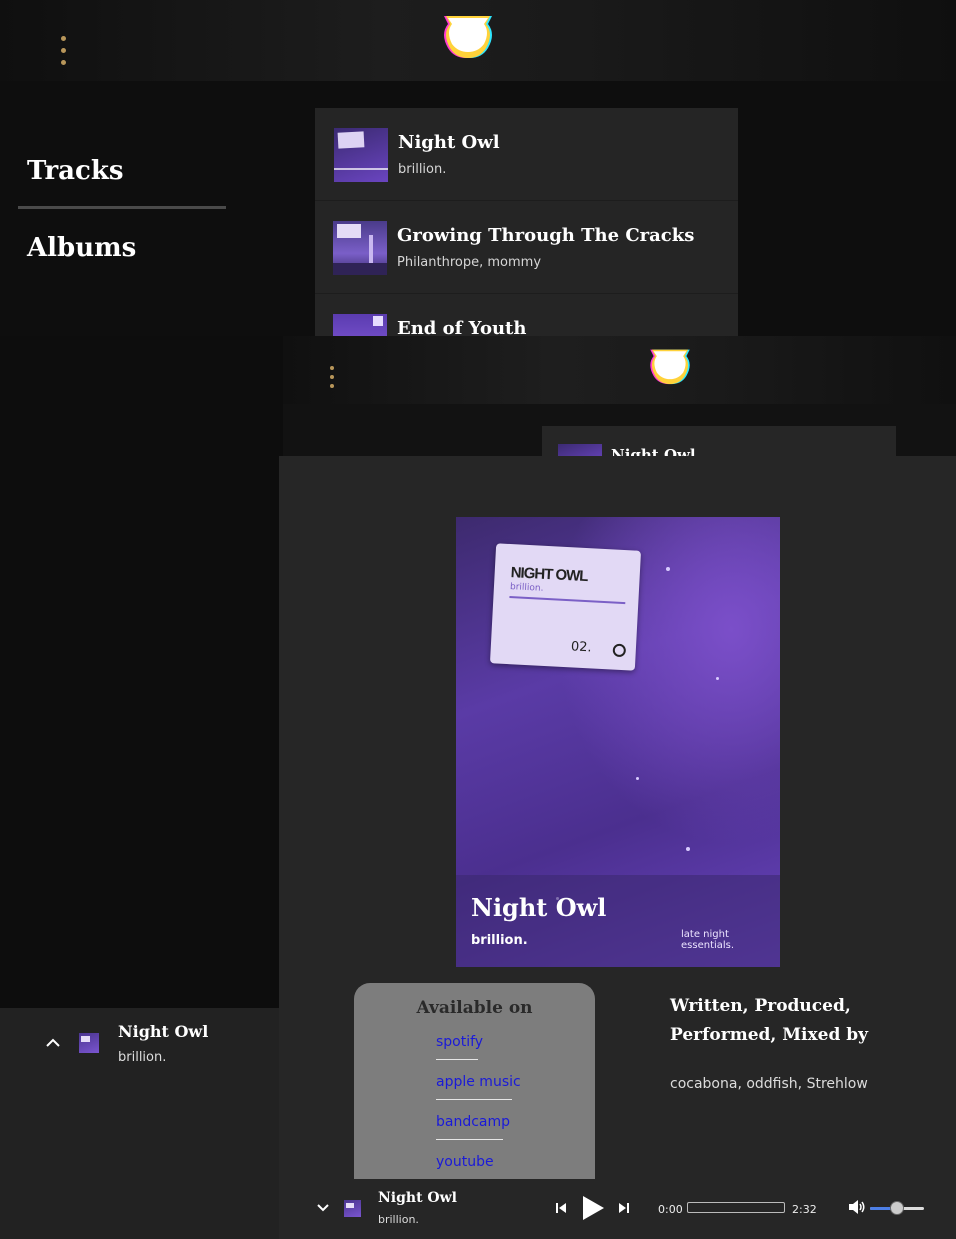 The image size is (956, 1239). What do you see at coordinates (769, 1084) in the screenshot?
I see `credits-names: cocabona, oddfish, Strehlow` at bounding box center [769, 1084].